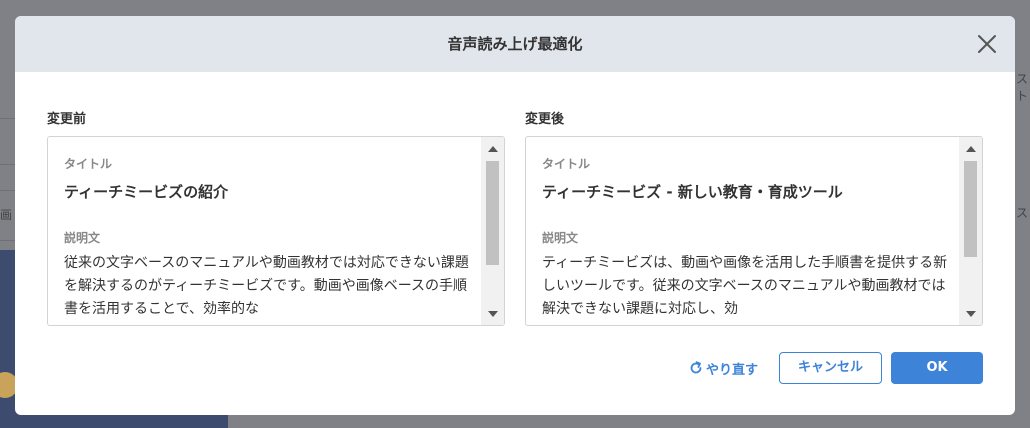  What do you see at coordinates (696, 367) in the screenshot?
I see `redo-icon` at bounding box center [696, 367].